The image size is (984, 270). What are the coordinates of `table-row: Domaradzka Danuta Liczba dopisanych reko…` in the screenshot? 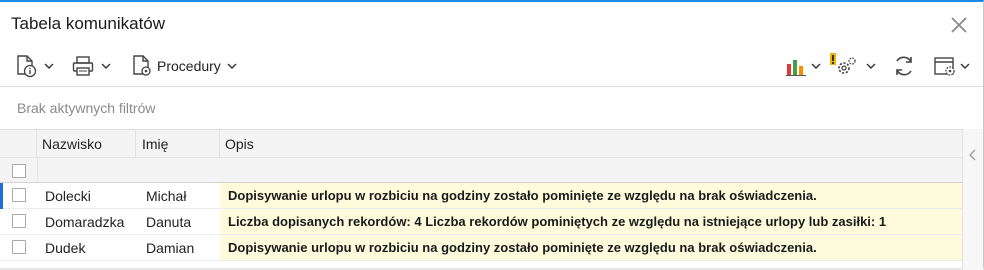 It's located at (481, 222).